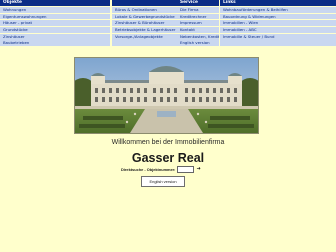 The height and width of the screenshot is (252, 336). What do you see at coordinates (55, 43) in the screenshot?
I see `nav-item-baubetrieben: Baubetrieben` at bounding box center [55, 43].